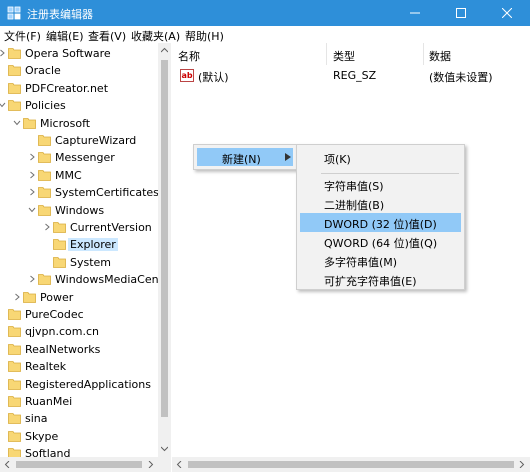 The image size is (530, 472). Describe the element at coordinates (164, 50) in the screenshot. I see `scroll-up-icon` at that location.